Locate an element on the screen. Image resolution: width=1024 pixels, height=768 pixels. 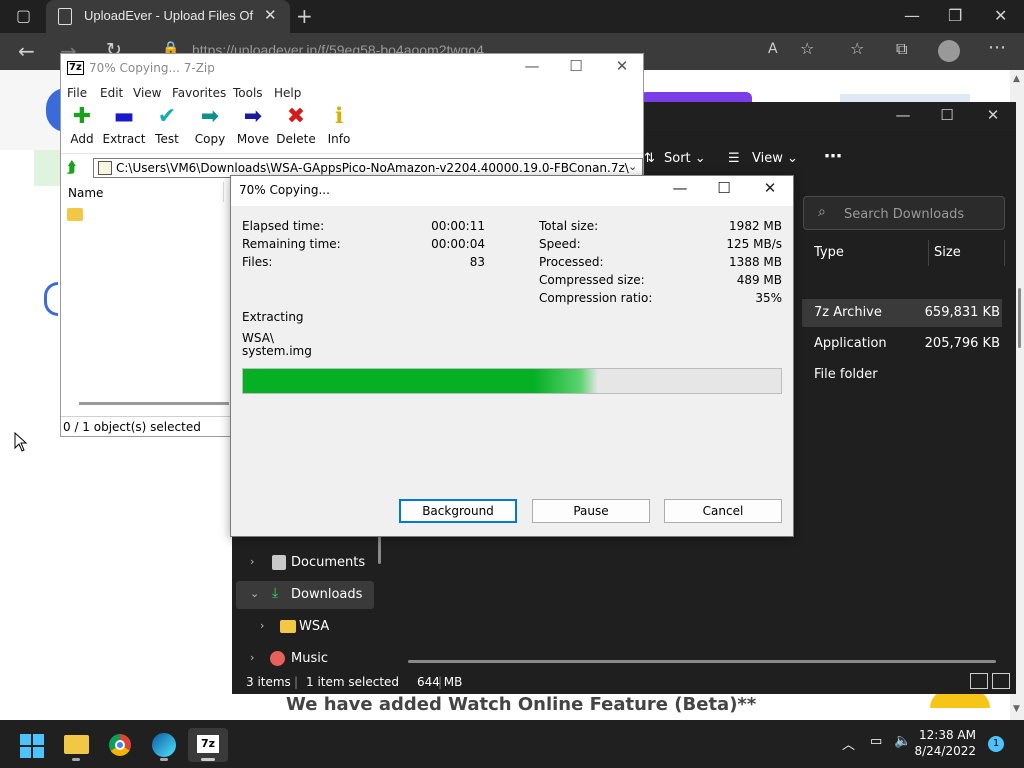
delete-button: ✖ Delete is located at coordinates (296, 129).